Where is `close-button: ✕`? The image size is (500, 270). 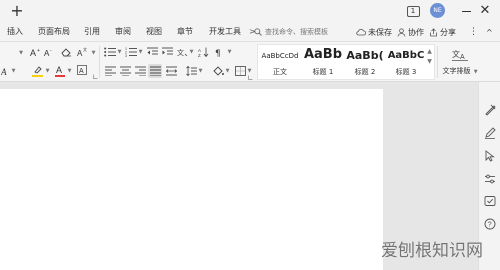 close-button: ✕ is located at coordinates (485, 11).